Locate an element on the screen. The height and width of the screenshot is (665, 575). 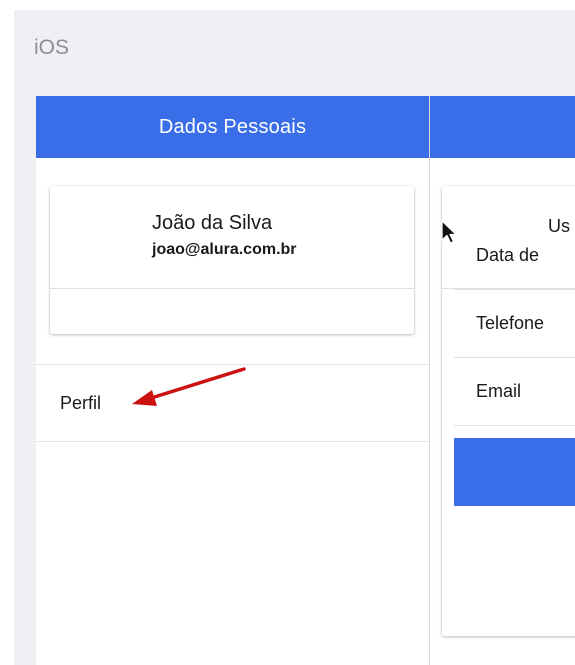
menu-item-perfil: Perfil is located at coordinates (232, 403).